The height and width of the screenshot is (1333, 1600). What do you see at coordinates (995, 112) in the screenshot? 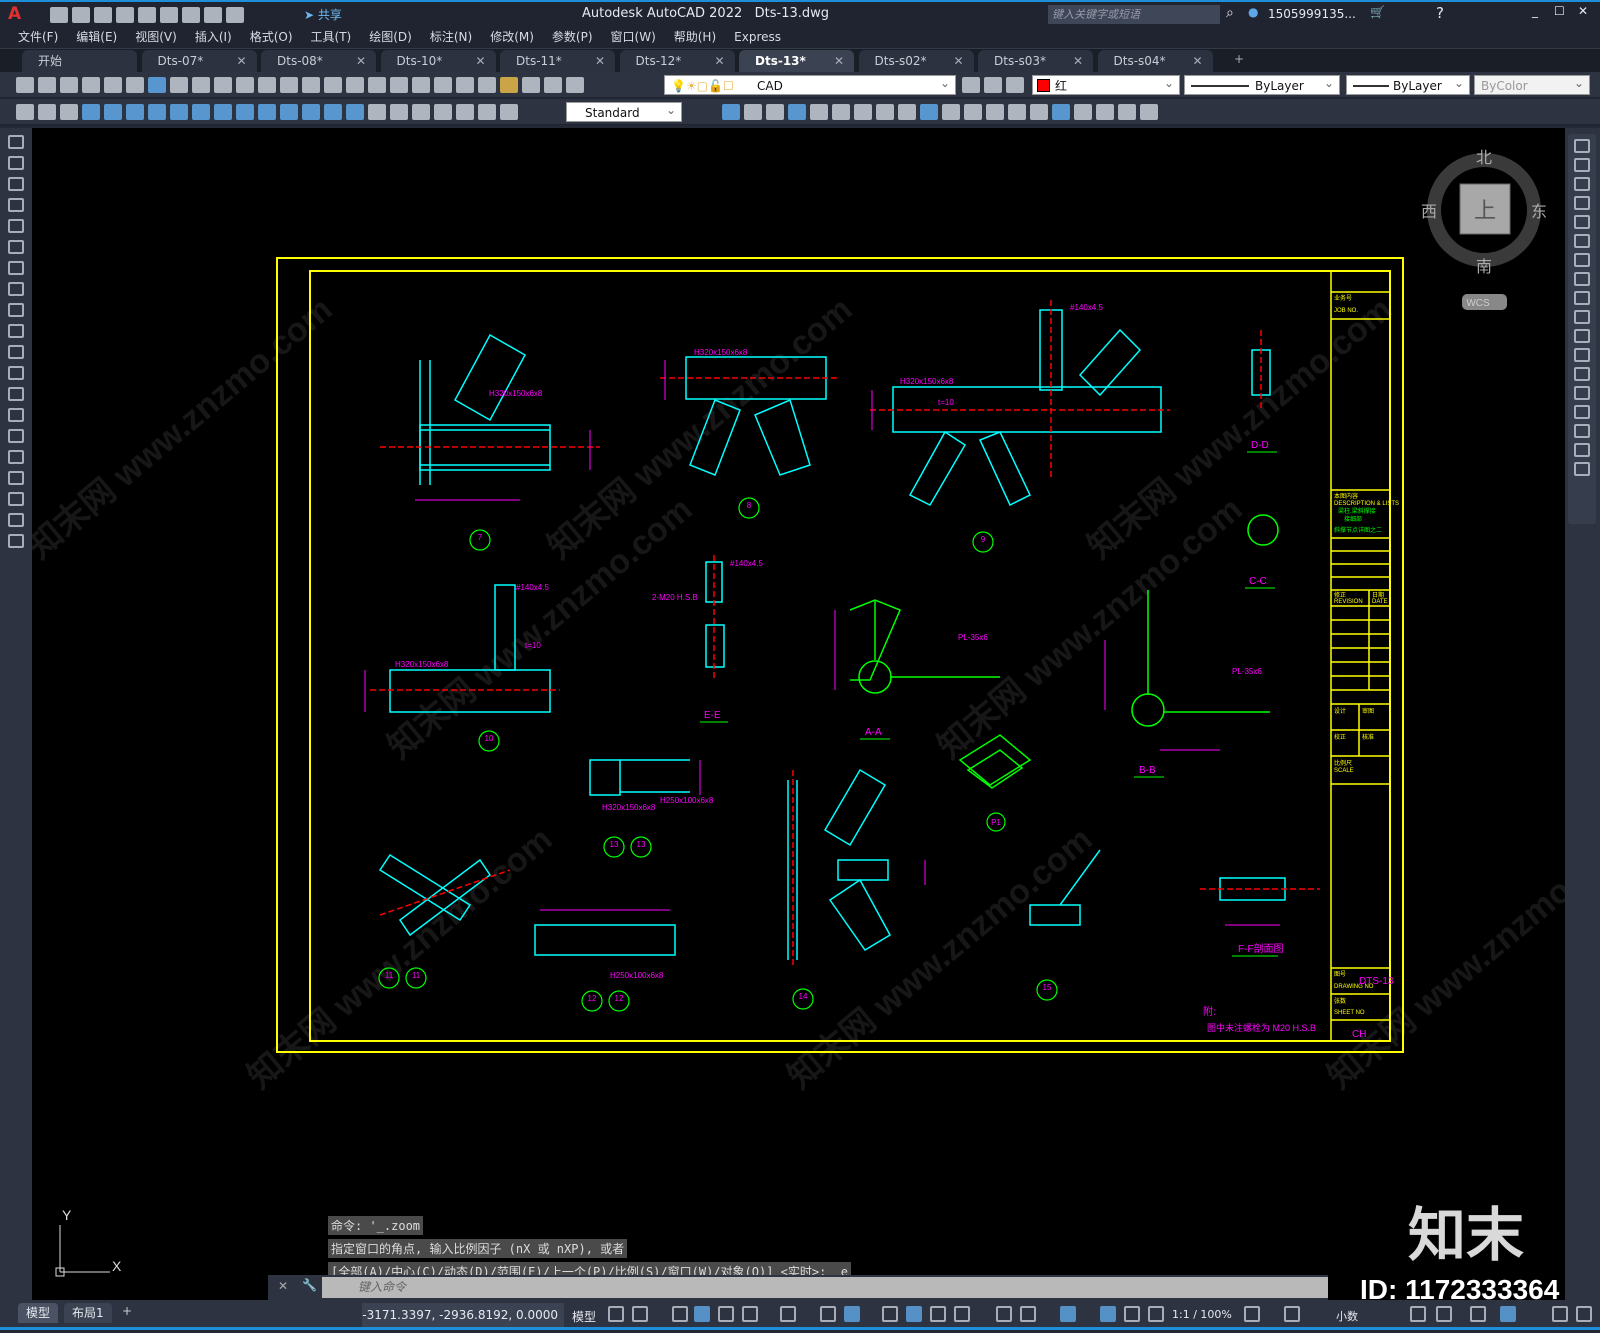
I see `section-icon` at bounding box center [995, 112].